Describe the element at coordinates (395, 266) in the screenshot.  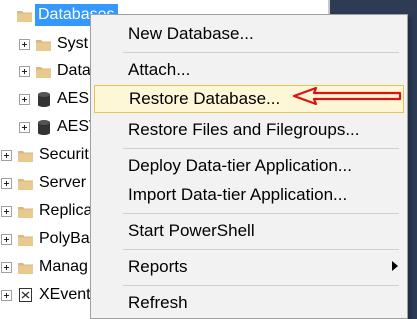
I see `submenu-arrow-icon` at that location.